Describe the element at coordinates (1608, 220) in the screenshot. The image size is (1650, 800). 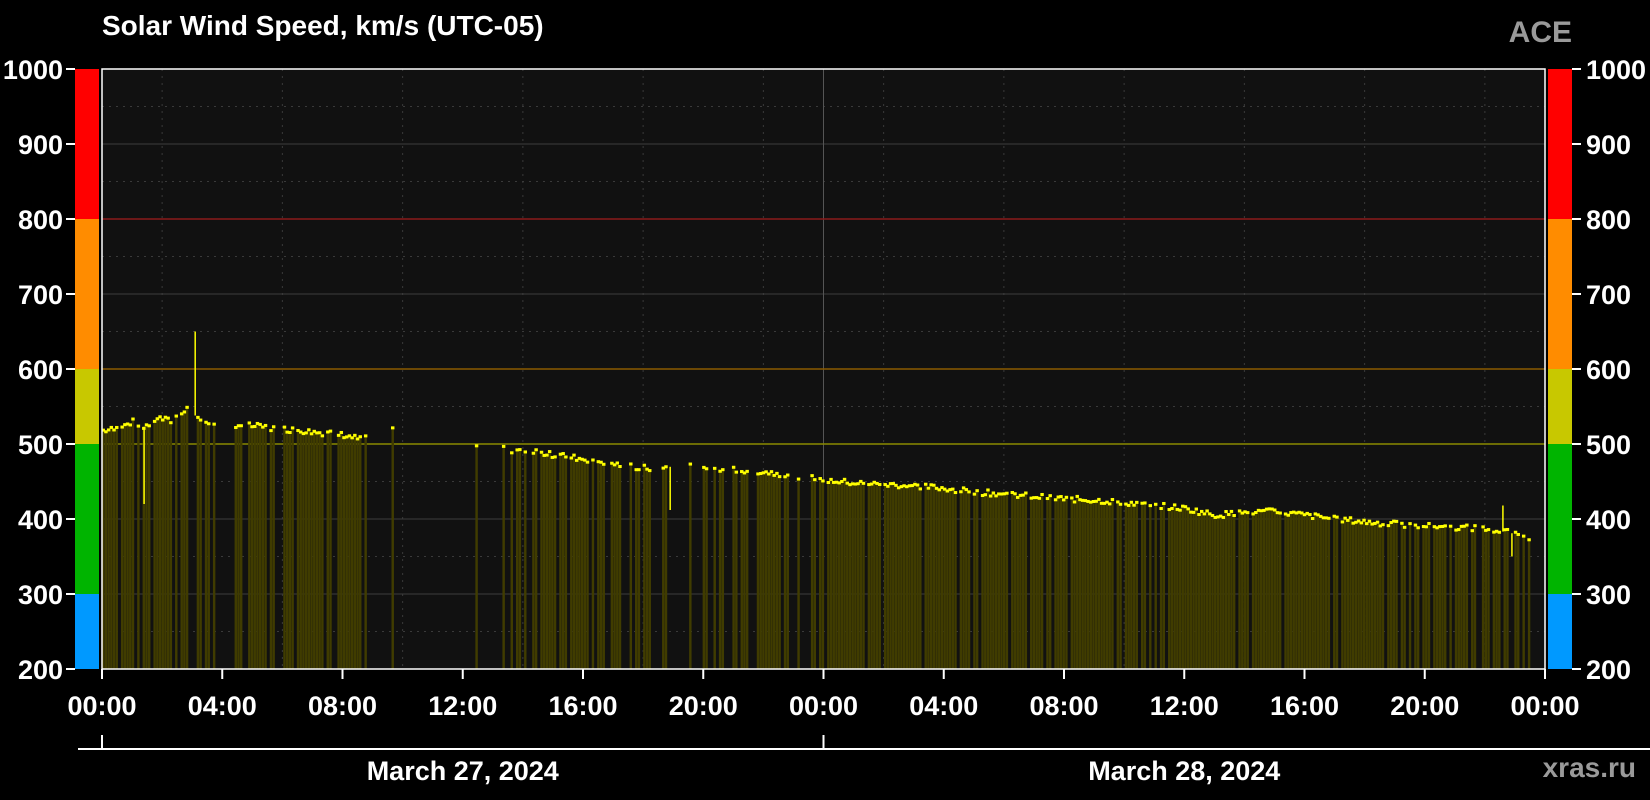
I see `y-tick-label: 800` at that location.